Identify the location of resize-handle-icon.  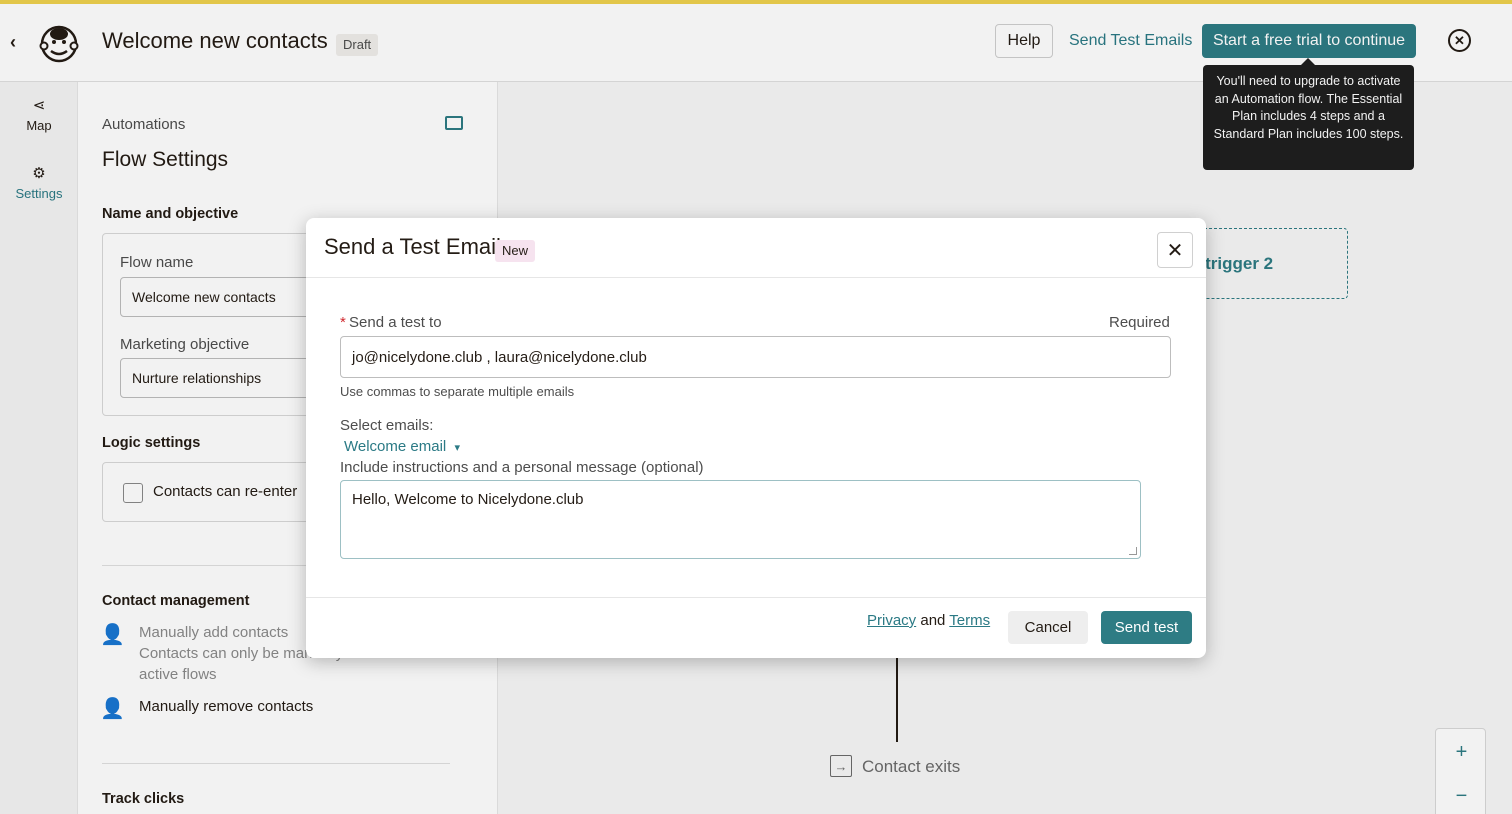
(1133, 551).